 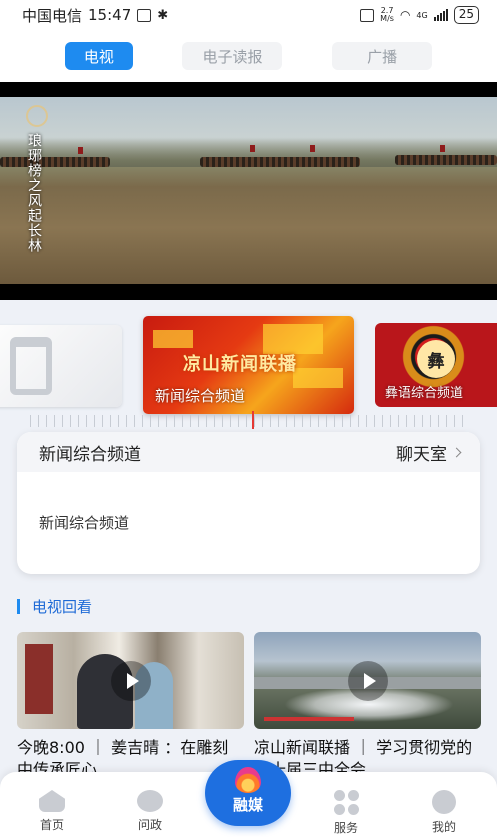 I want to click on status-bar: 中国电信 15:47 ✱ 2.7 M/s ◠ 4G 25, so click(x=248, y=15).